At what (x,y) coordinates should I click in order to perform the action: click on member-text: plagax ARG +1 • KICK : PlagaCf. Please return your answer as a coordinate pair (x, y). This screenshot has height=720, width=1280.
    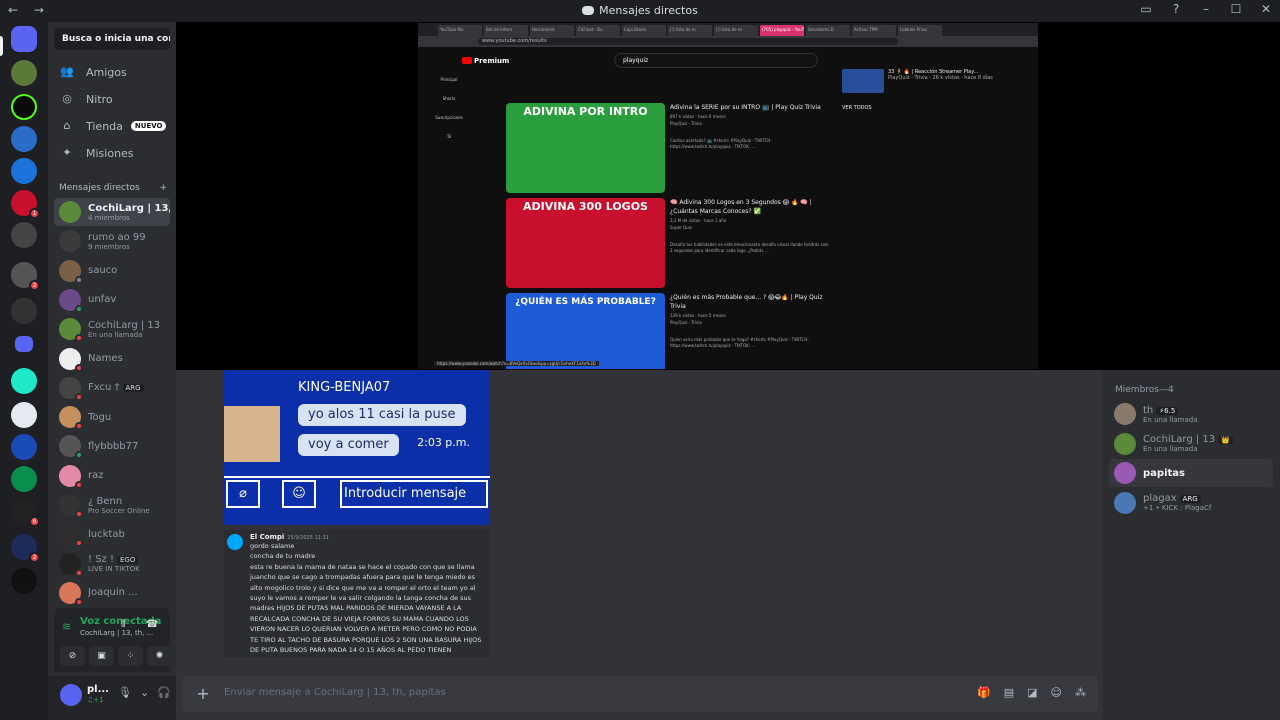
    Looking at the image, I should click on (1177, 502).